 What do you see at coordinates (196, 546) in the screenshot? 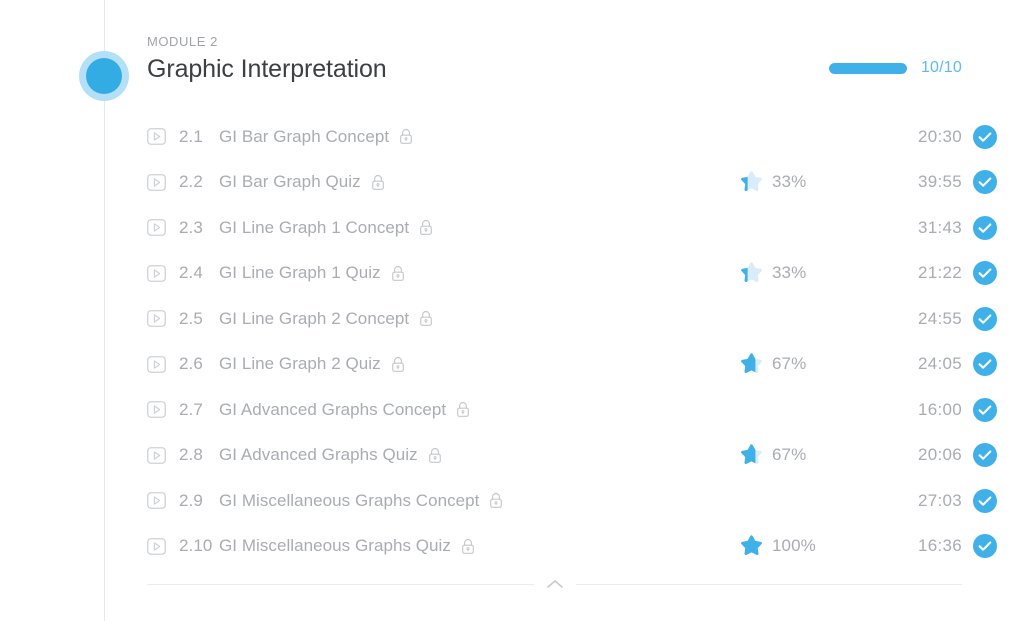
I see `lesson-index: 2.10` at bounding box center [196, 546].